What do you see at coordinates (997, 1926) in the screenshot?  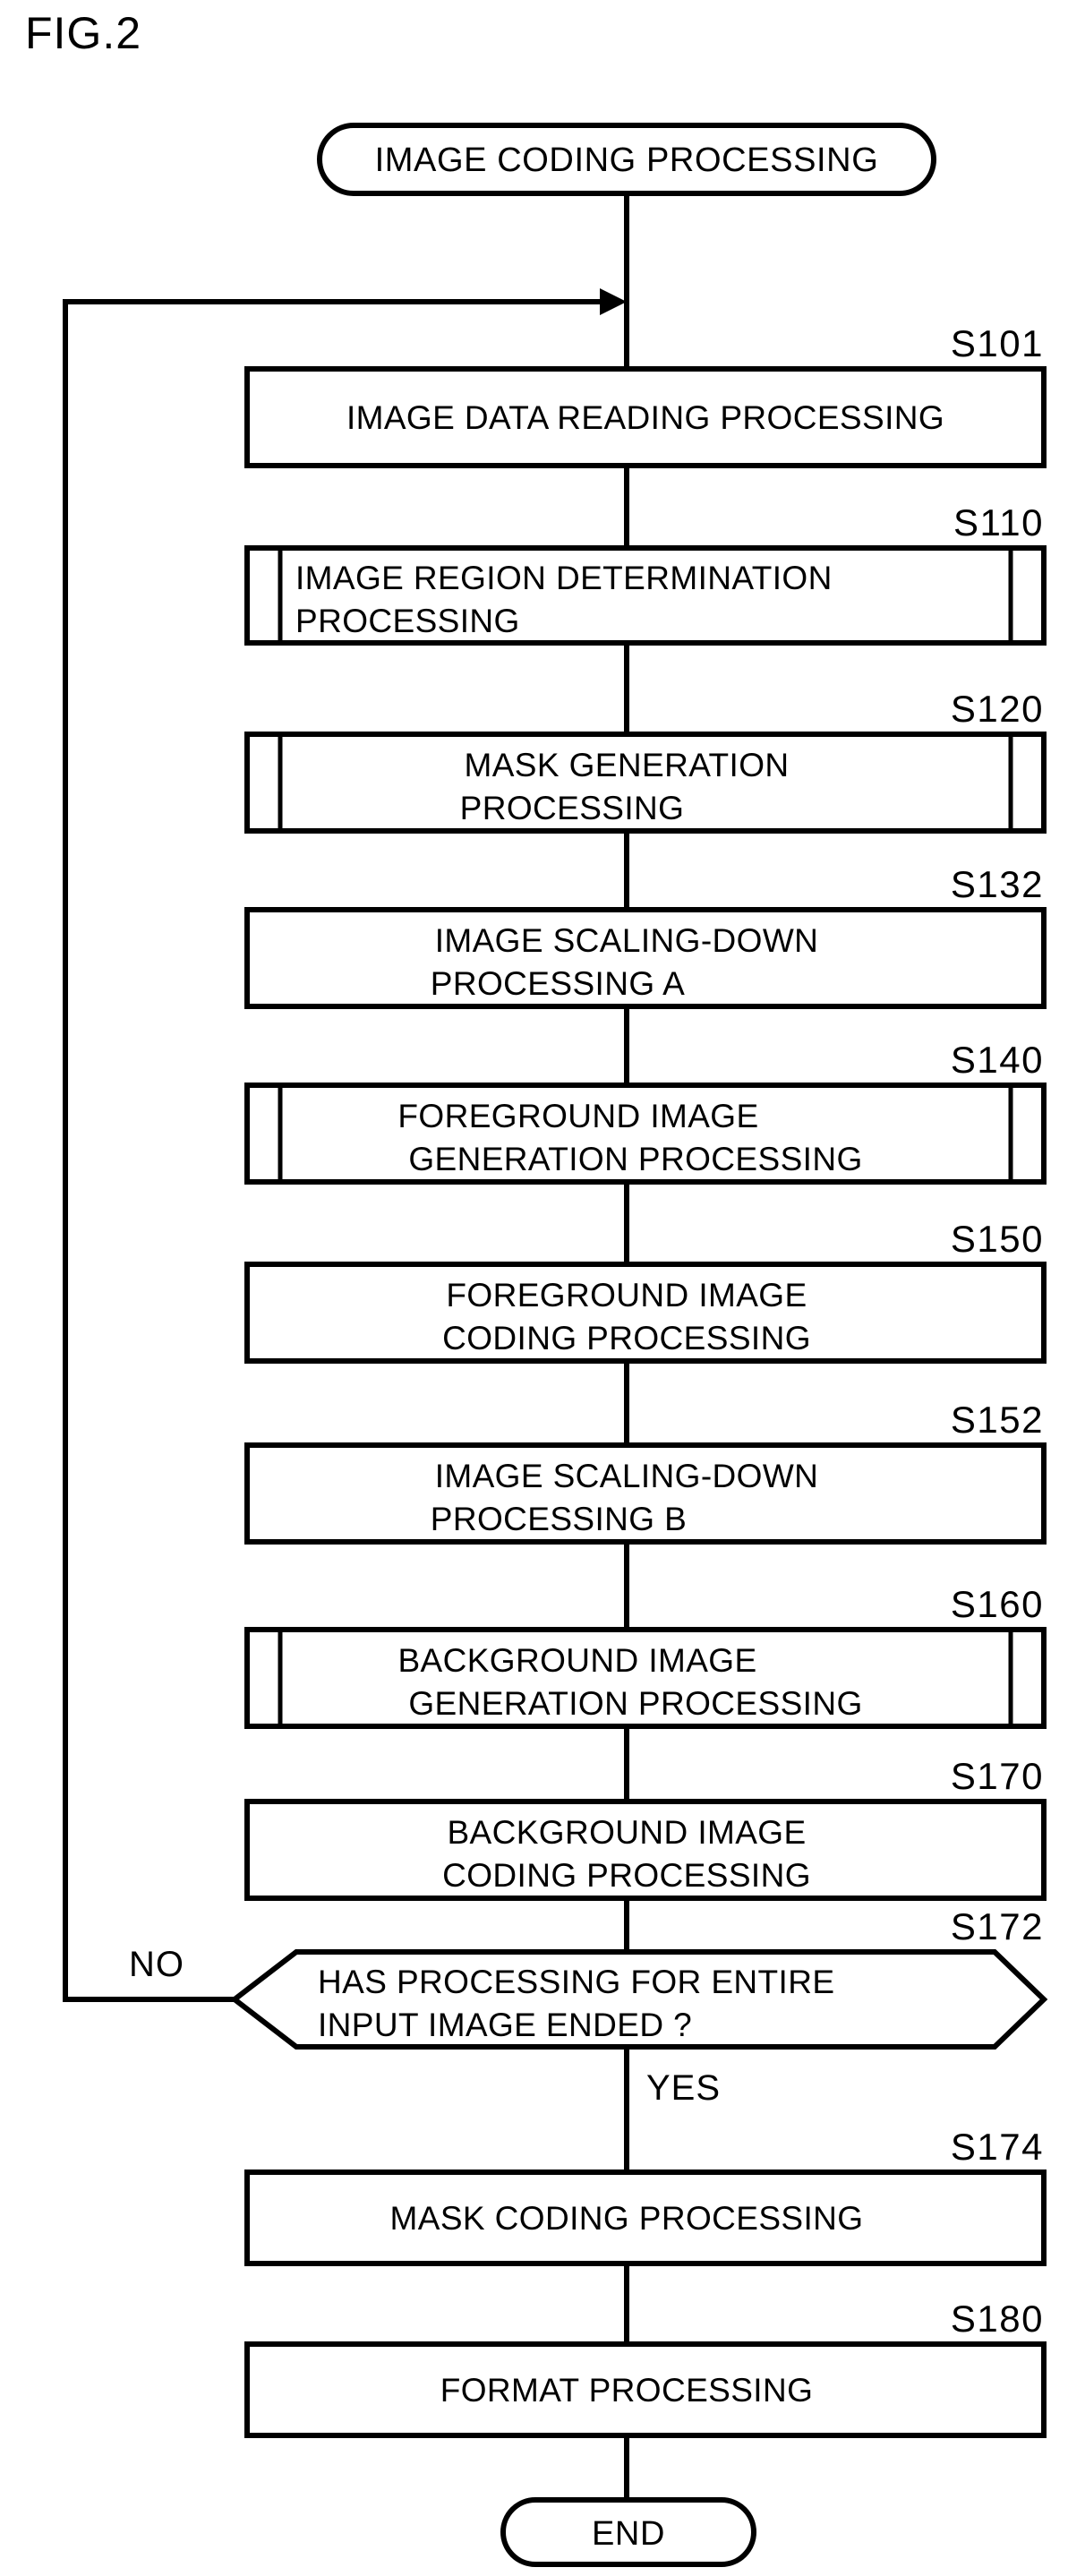 I see `step-id-s172: S172` at bounding box center [997, 1926].